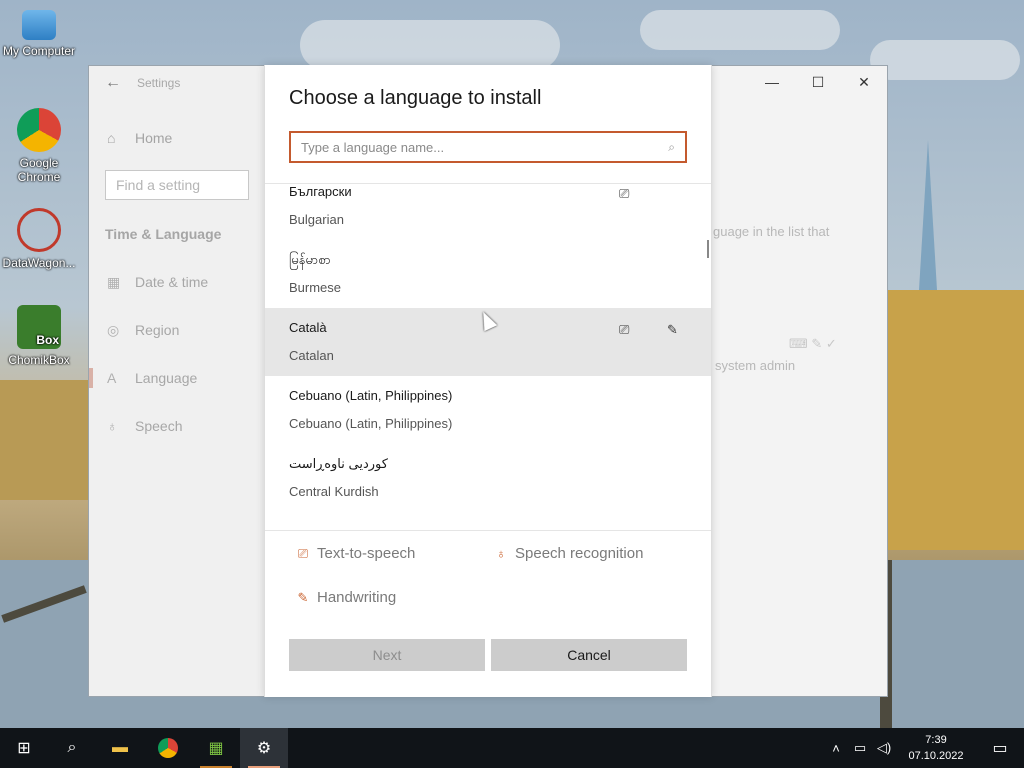 The height and width of the screenshot is (768, 1024). I want to click on gear-icon: ⚙, so click(264, 748).